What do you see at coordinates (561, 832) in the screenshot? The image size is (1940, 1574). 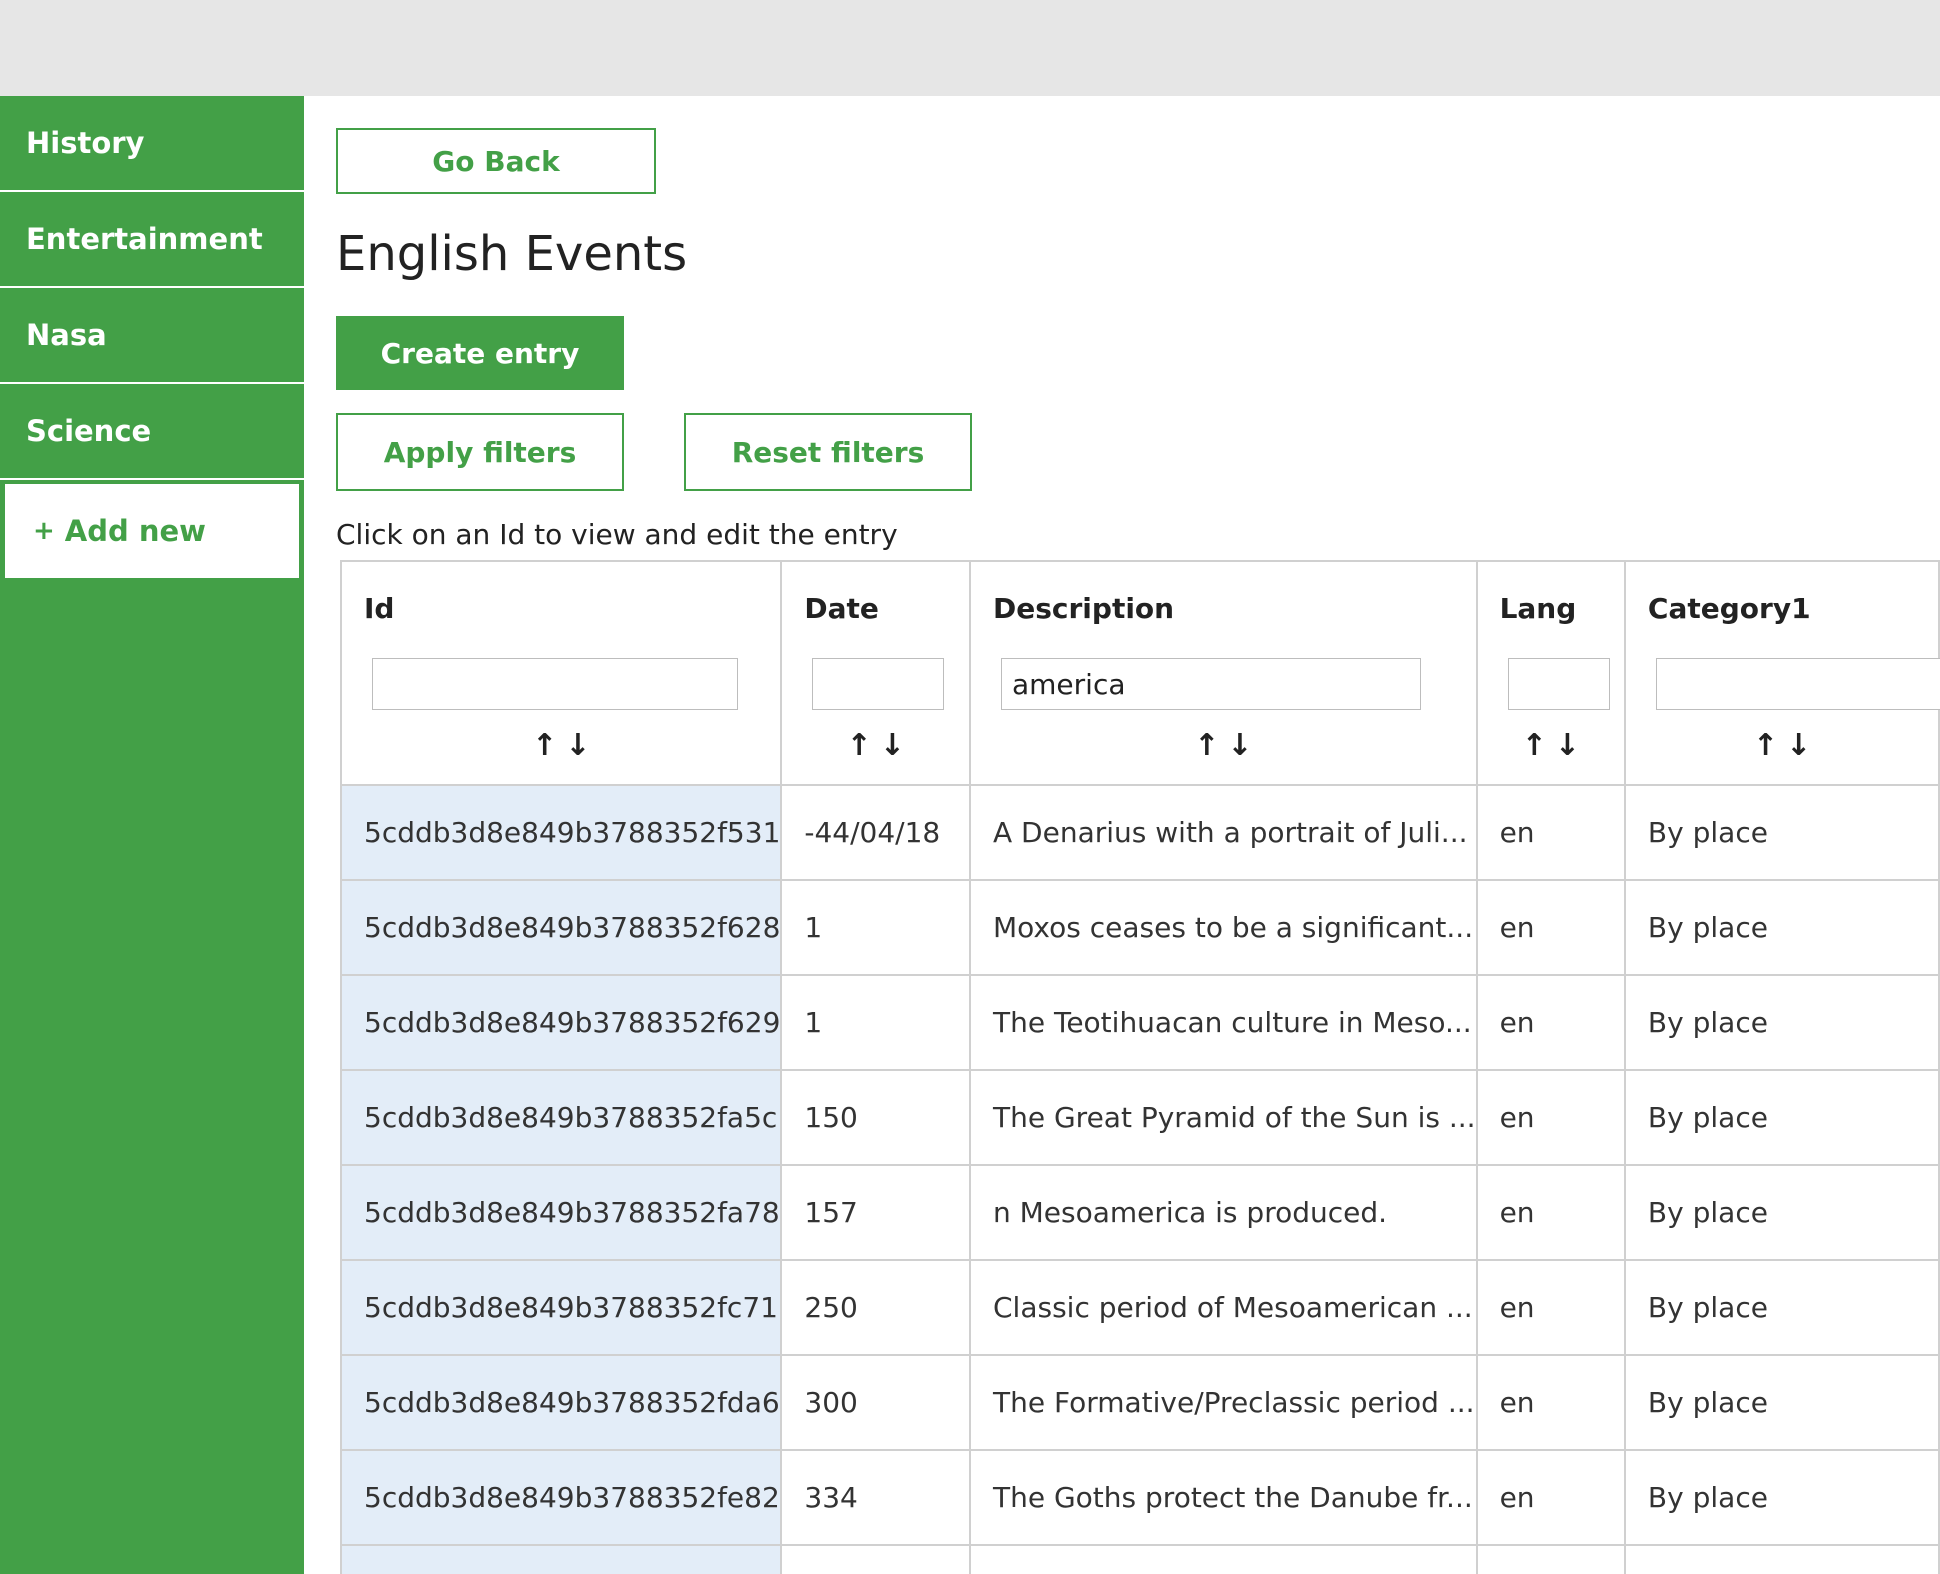 I see `id-cell: 5cddb3d8e849b3788352f531` at bounding box center [561, 832].